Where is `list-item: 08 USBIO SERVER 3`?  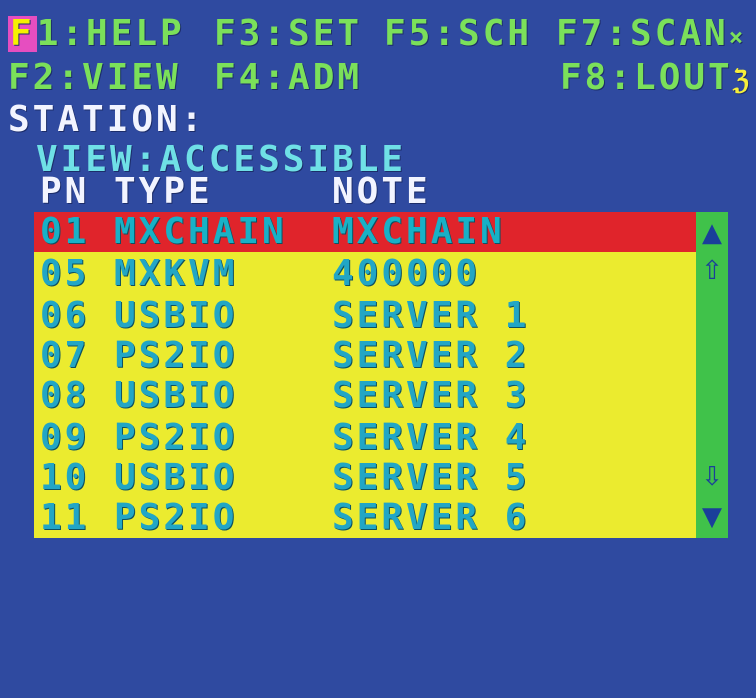
list-item: 08 USBIO SERVER 3 is located at coordinates (365, 396).